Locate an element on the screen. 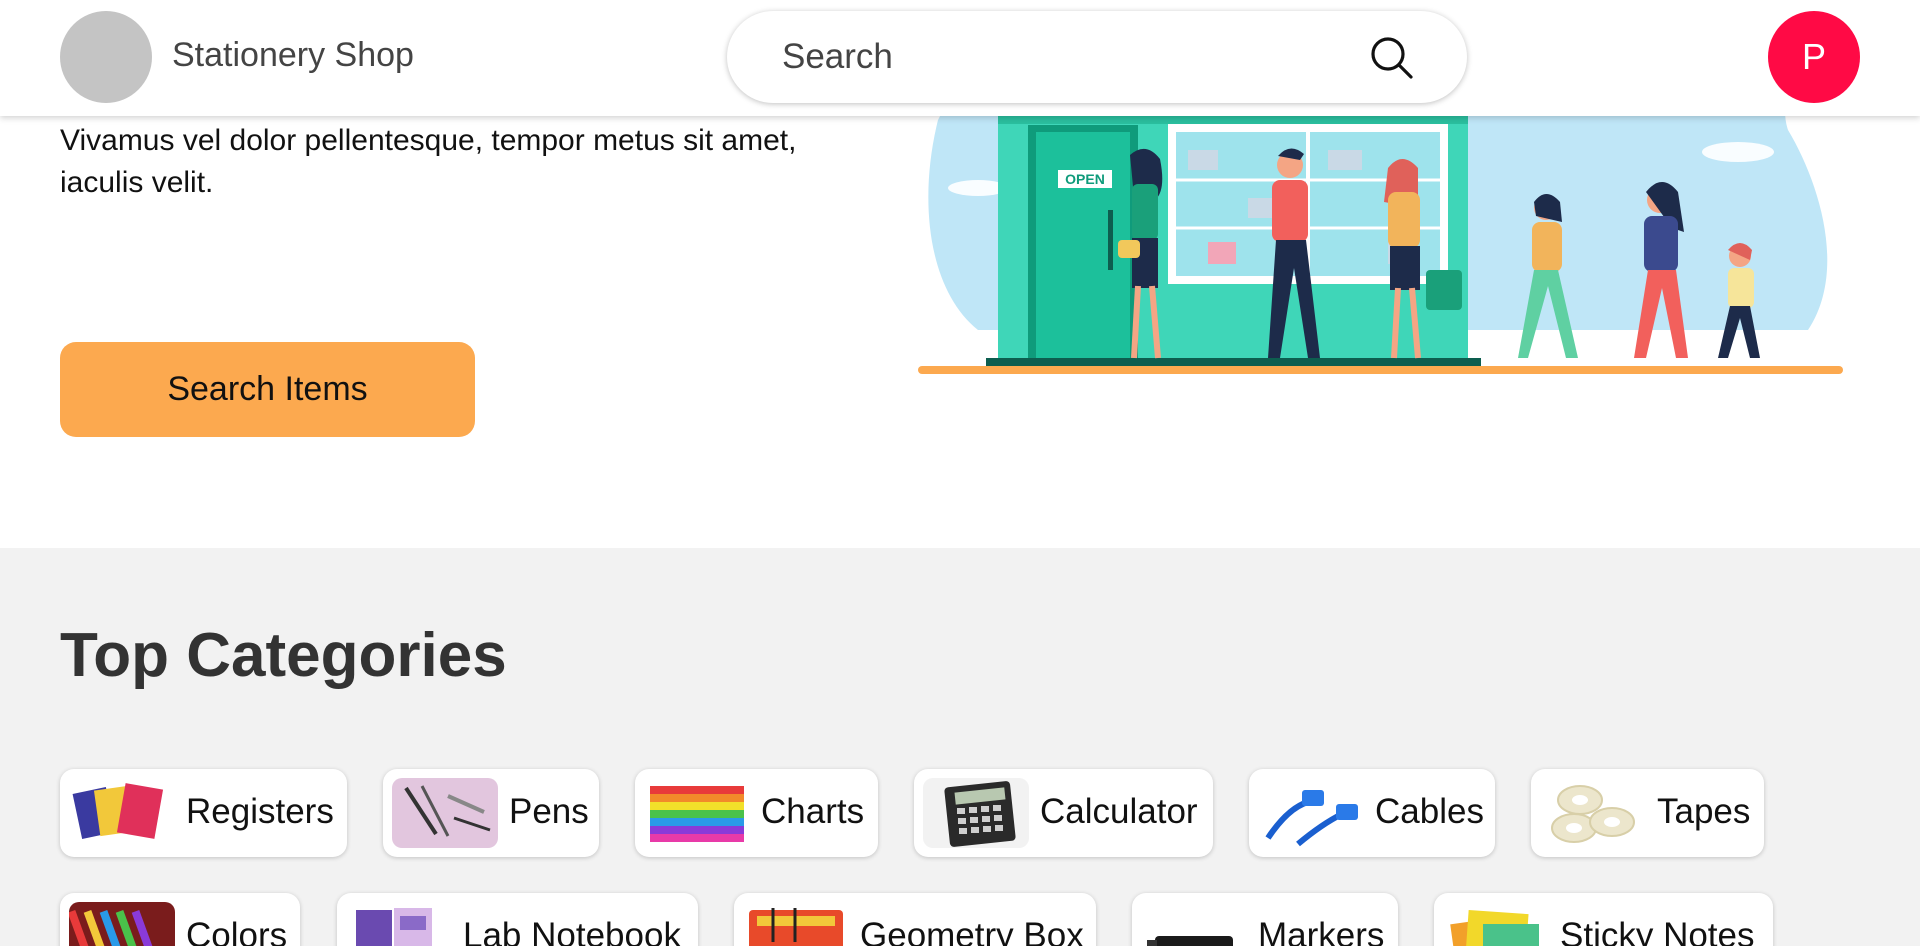 Image resolution: width=1920 pixels, height=946 pixels. category-calculator: Calculator is located at coordinates (1063, 813).